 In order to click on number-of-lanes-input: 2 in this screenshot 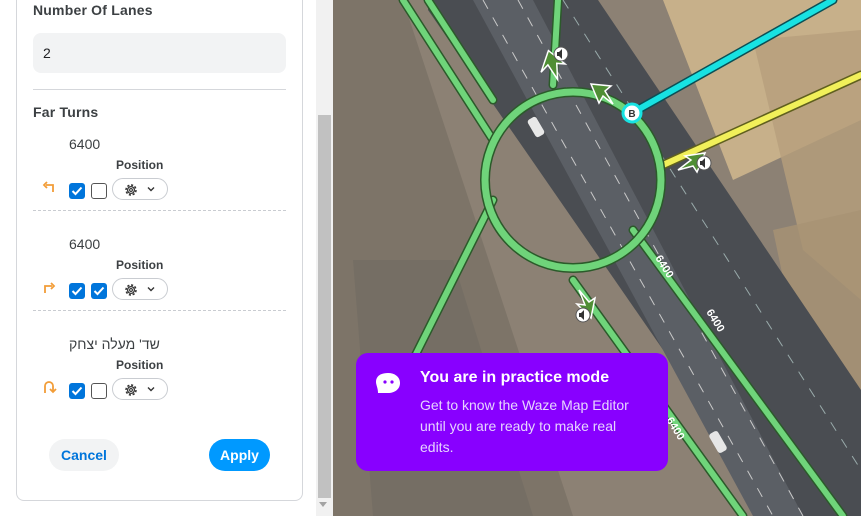, I will do `click(159, 53)`.